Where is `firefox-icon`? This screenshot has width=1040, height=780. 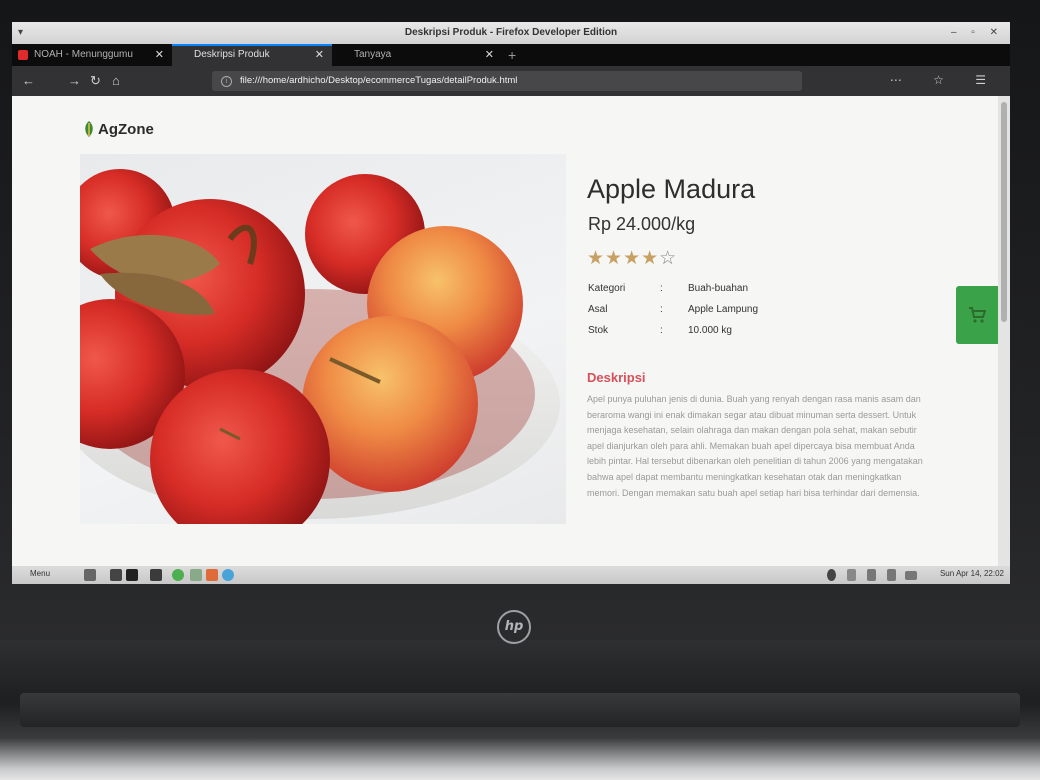 firefox-icon is located at coordinates (212, 575).